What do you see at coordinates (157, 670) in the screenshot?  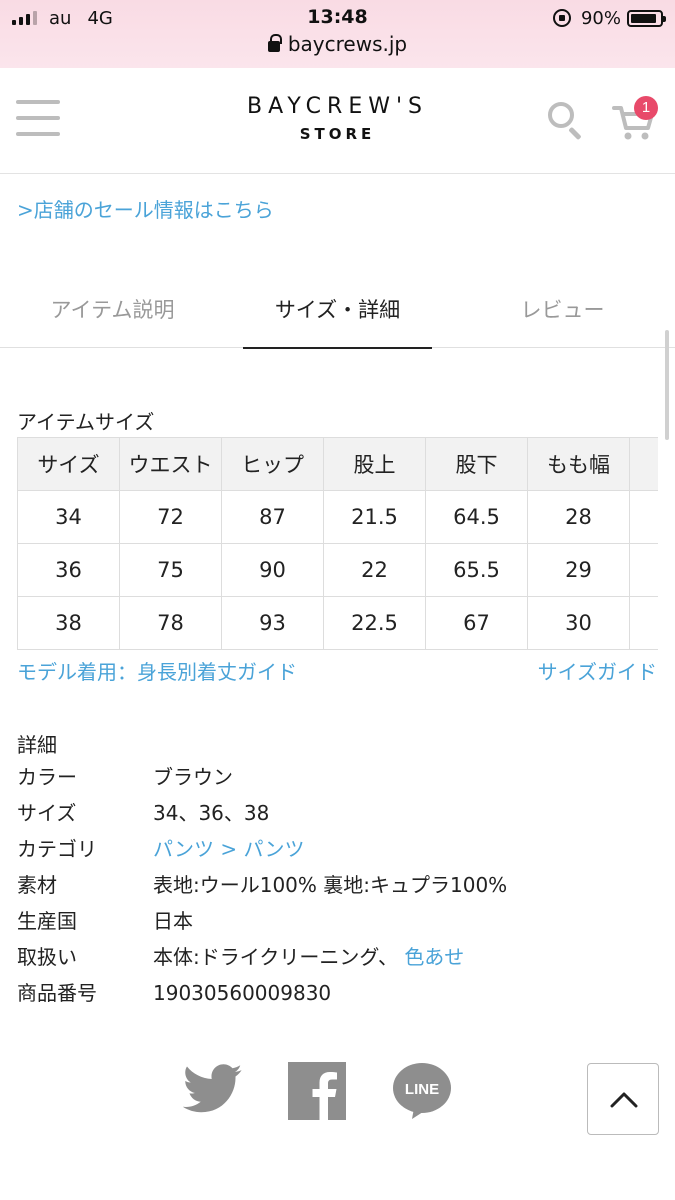 I see `model-length-guide-link: モデル着用：身長別着丈ガイド` at bounding box center [157, 670].